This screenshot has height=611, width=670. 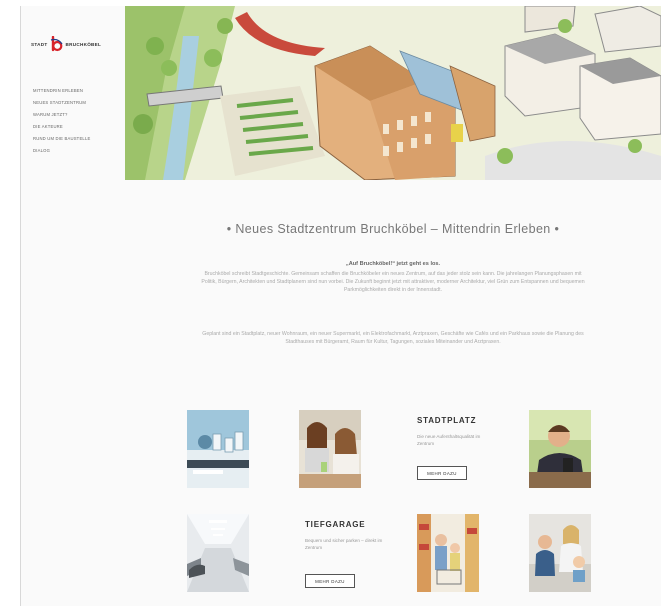 I want to click on nav-item-akteure: Die Akteure, so click(x=61, y=126).